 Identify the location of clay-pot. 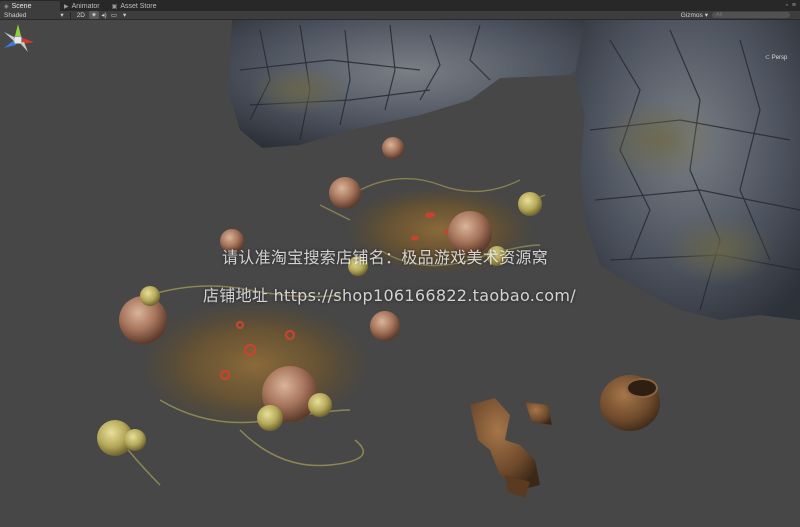
(630, 403).